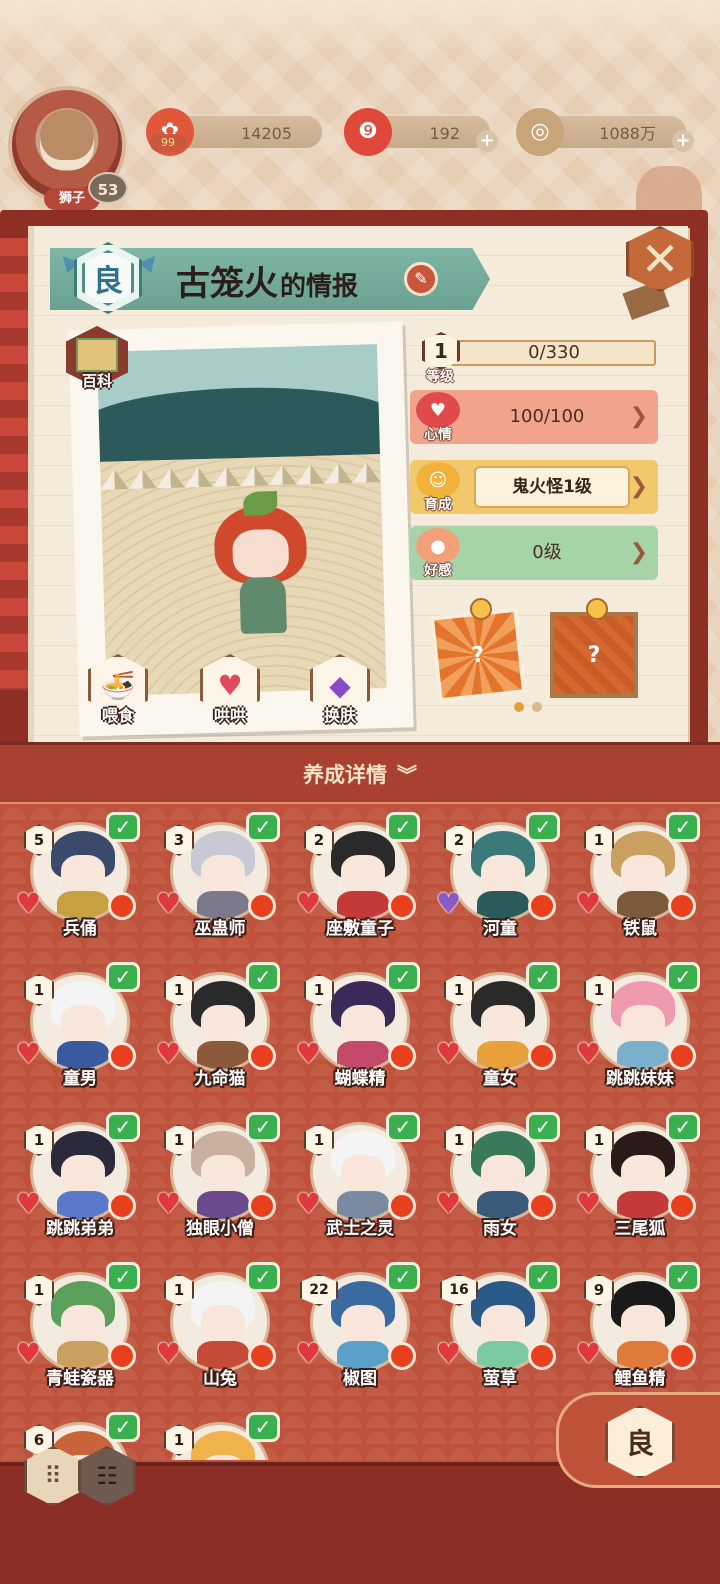 Image resolution: width=720 pixels, height=1584 pixels. What do you see at coordinates (80, 1035) in the screenshot?
I see `character-card: 1 ✓ ♥ 童男` at bounding box center [80, 1035].